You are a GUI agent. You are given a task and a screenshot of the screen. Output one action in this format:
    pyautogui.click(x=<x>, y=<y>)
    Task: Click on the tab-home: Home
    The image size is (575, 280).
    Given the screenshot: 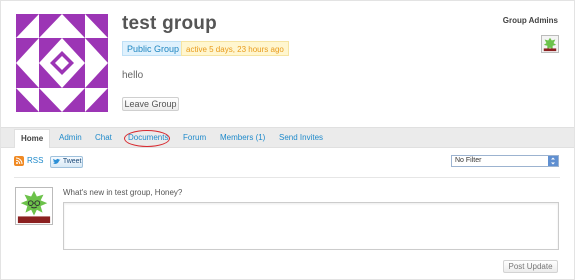 What is the action you would take?
    pyautogui.click(x=32, y=138)
    